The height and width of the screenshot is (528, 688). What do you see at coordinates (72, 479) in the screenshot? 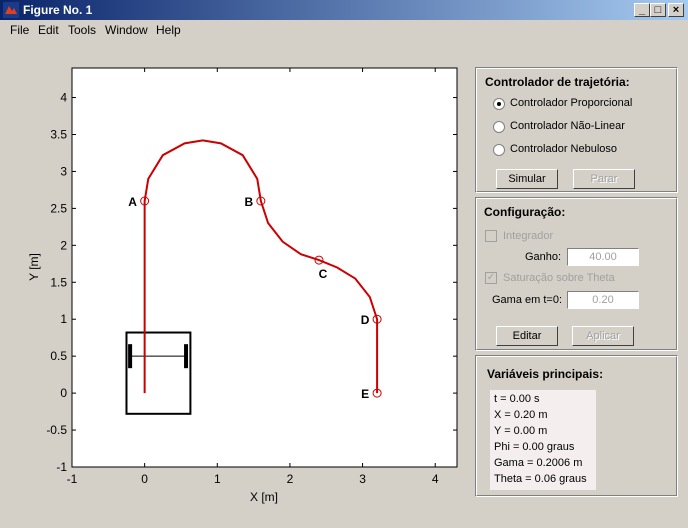
I see `x-tick-label: -1` at bounding box center [72, 479].